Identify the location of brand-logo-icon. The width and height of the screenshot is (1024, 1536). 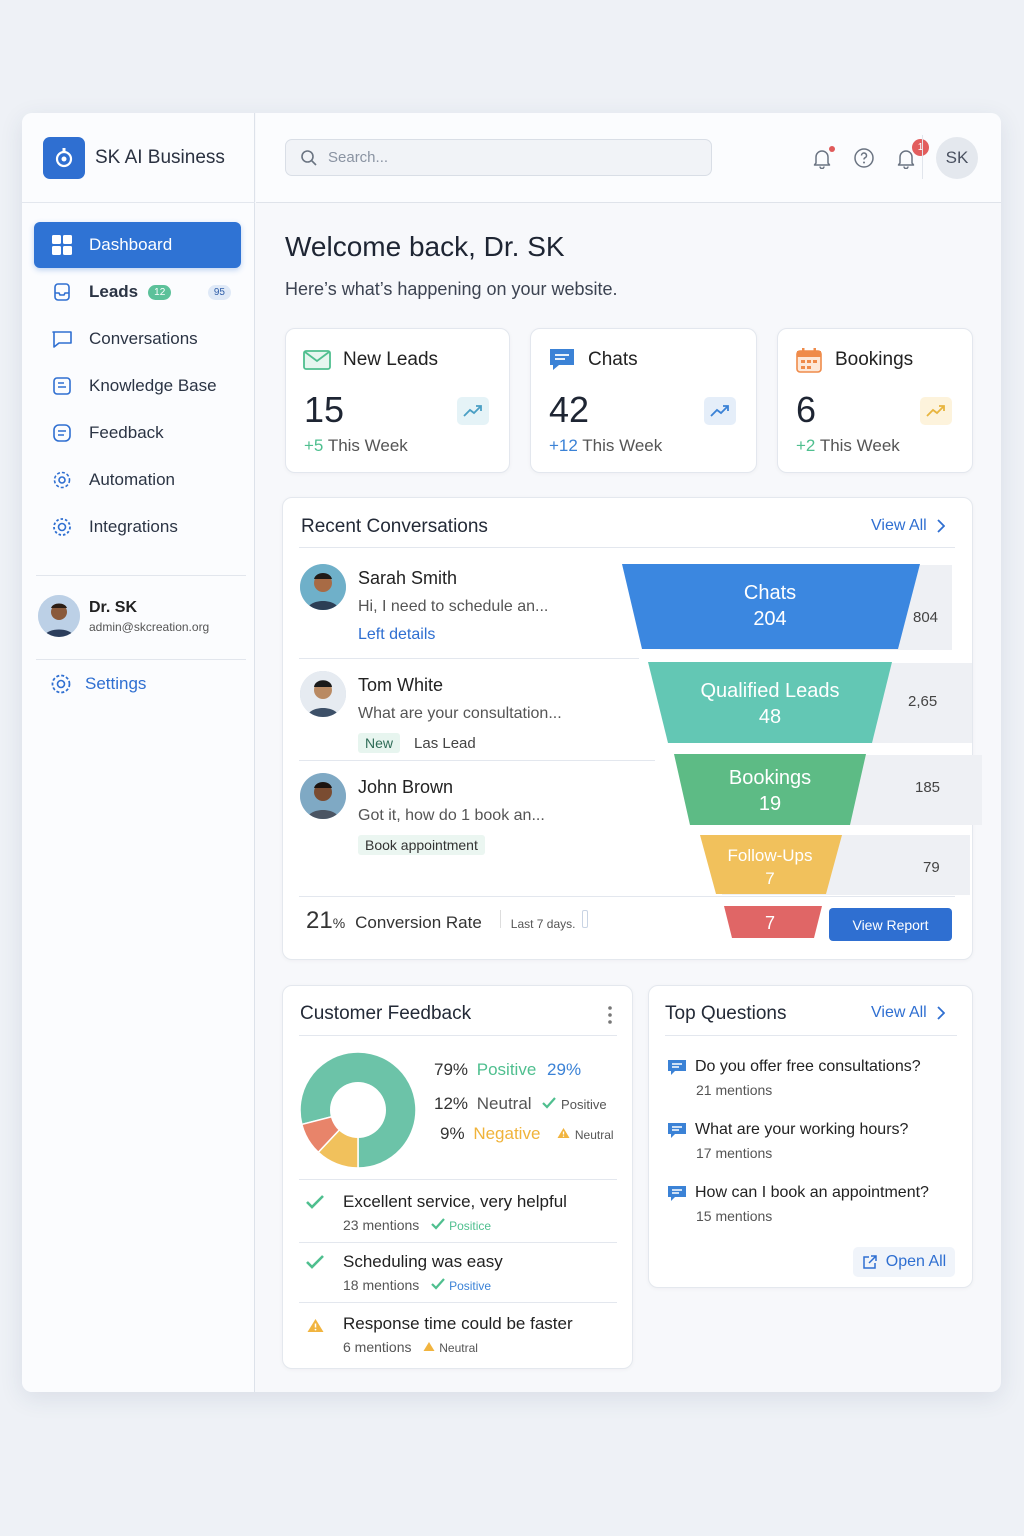
(64, 157).